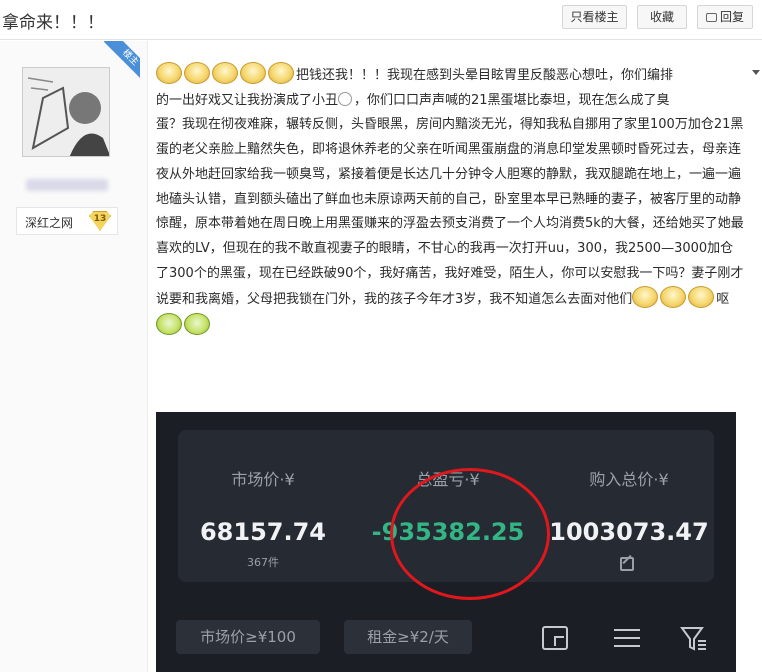 The image size is (762, 672). What do you see at coordinates (49, 223) in the screenshot?
I see `group-name: 深红之网` at bounding box center [49, 223].